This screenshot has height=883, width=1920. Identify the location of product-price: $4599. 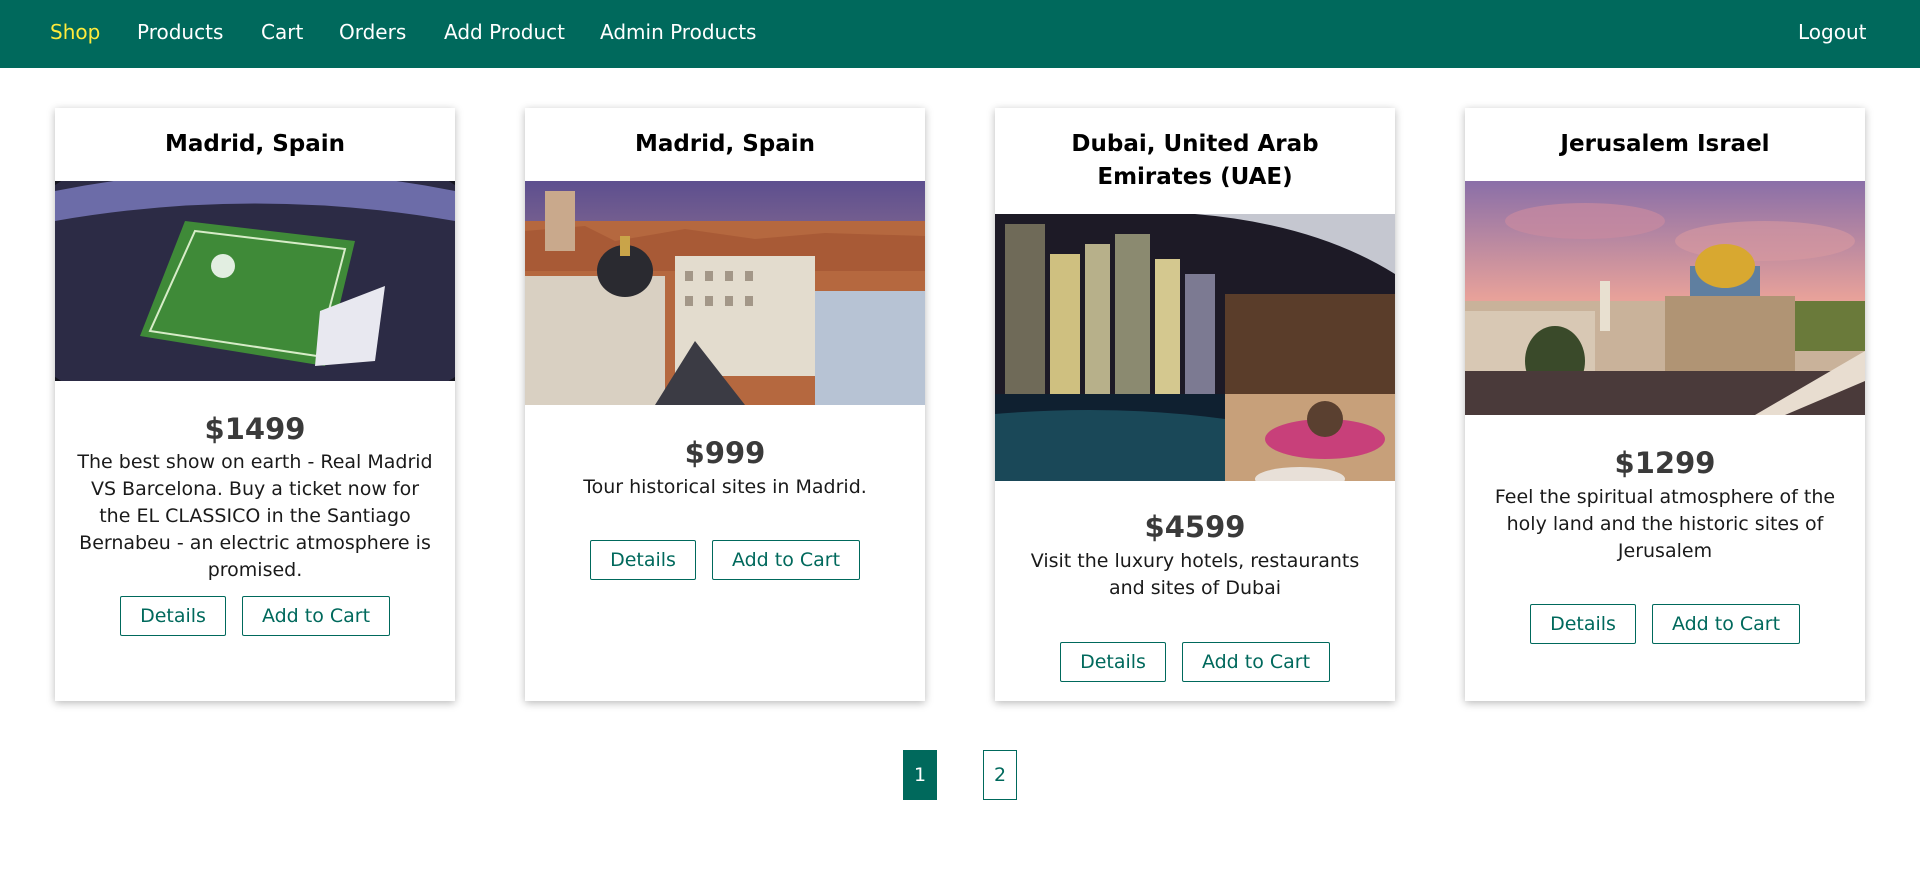
(1195, 527).